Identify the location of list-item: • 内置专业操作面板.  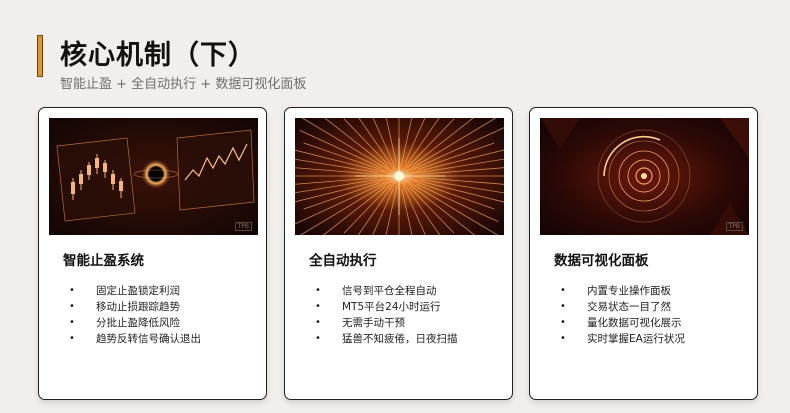
(615, 291).